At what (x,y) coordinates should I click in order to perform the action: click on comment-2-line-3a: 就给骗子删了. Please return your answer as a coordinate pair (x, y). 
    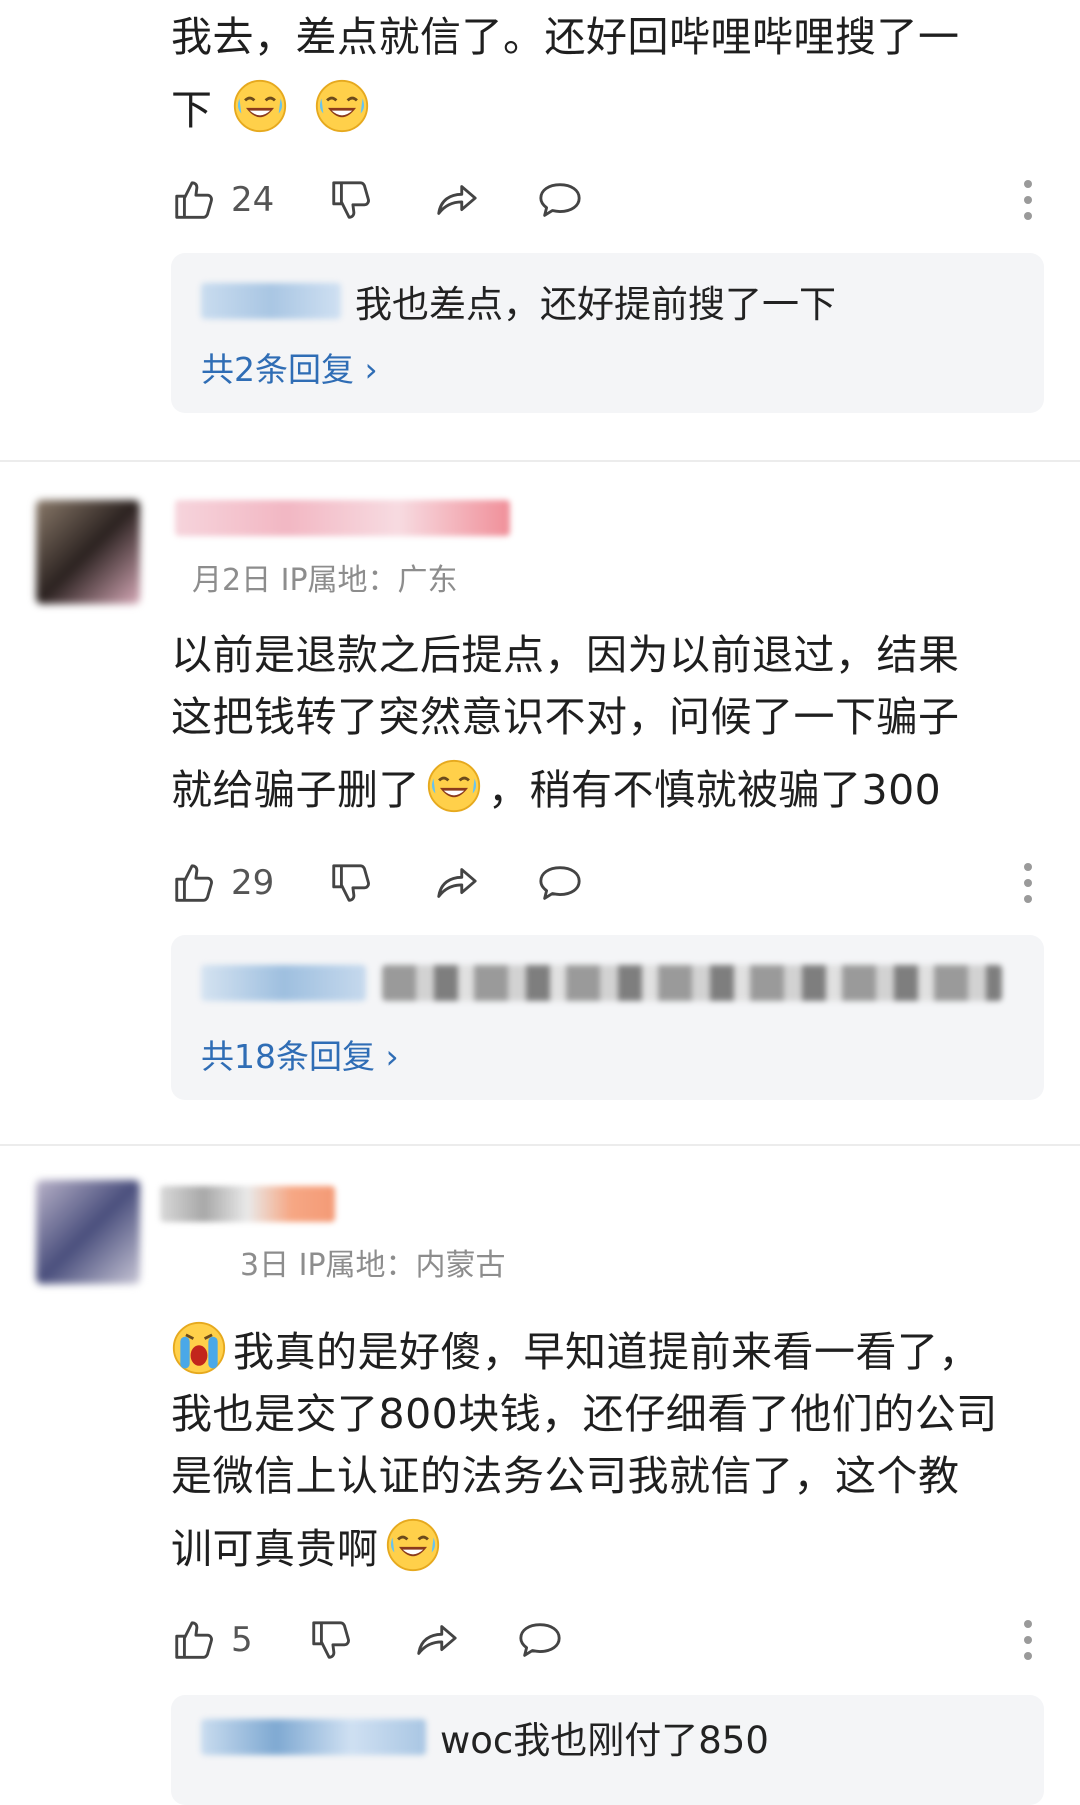
    Looking at the image, I should click on (295, 790).